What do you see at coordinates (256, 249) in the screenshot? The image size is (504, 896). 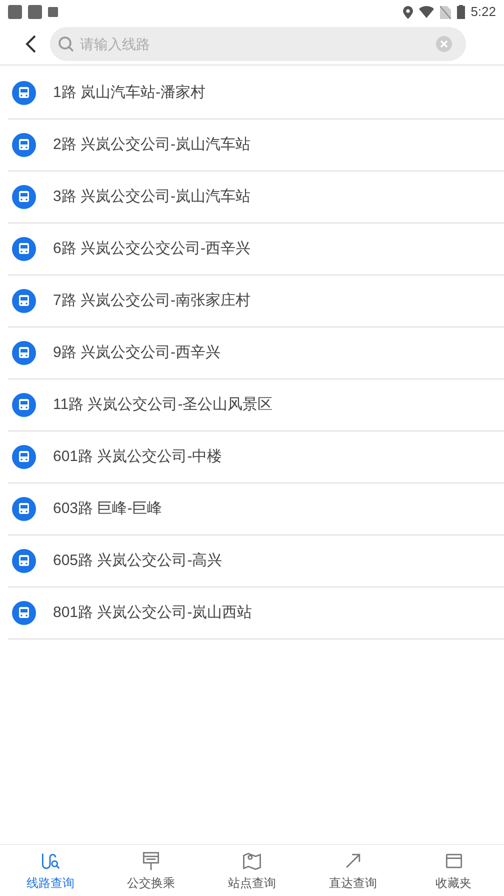 I see `route-list-item: 6路 兴岚公交公交公司-西辛兴` at bounding box center [256, 249].